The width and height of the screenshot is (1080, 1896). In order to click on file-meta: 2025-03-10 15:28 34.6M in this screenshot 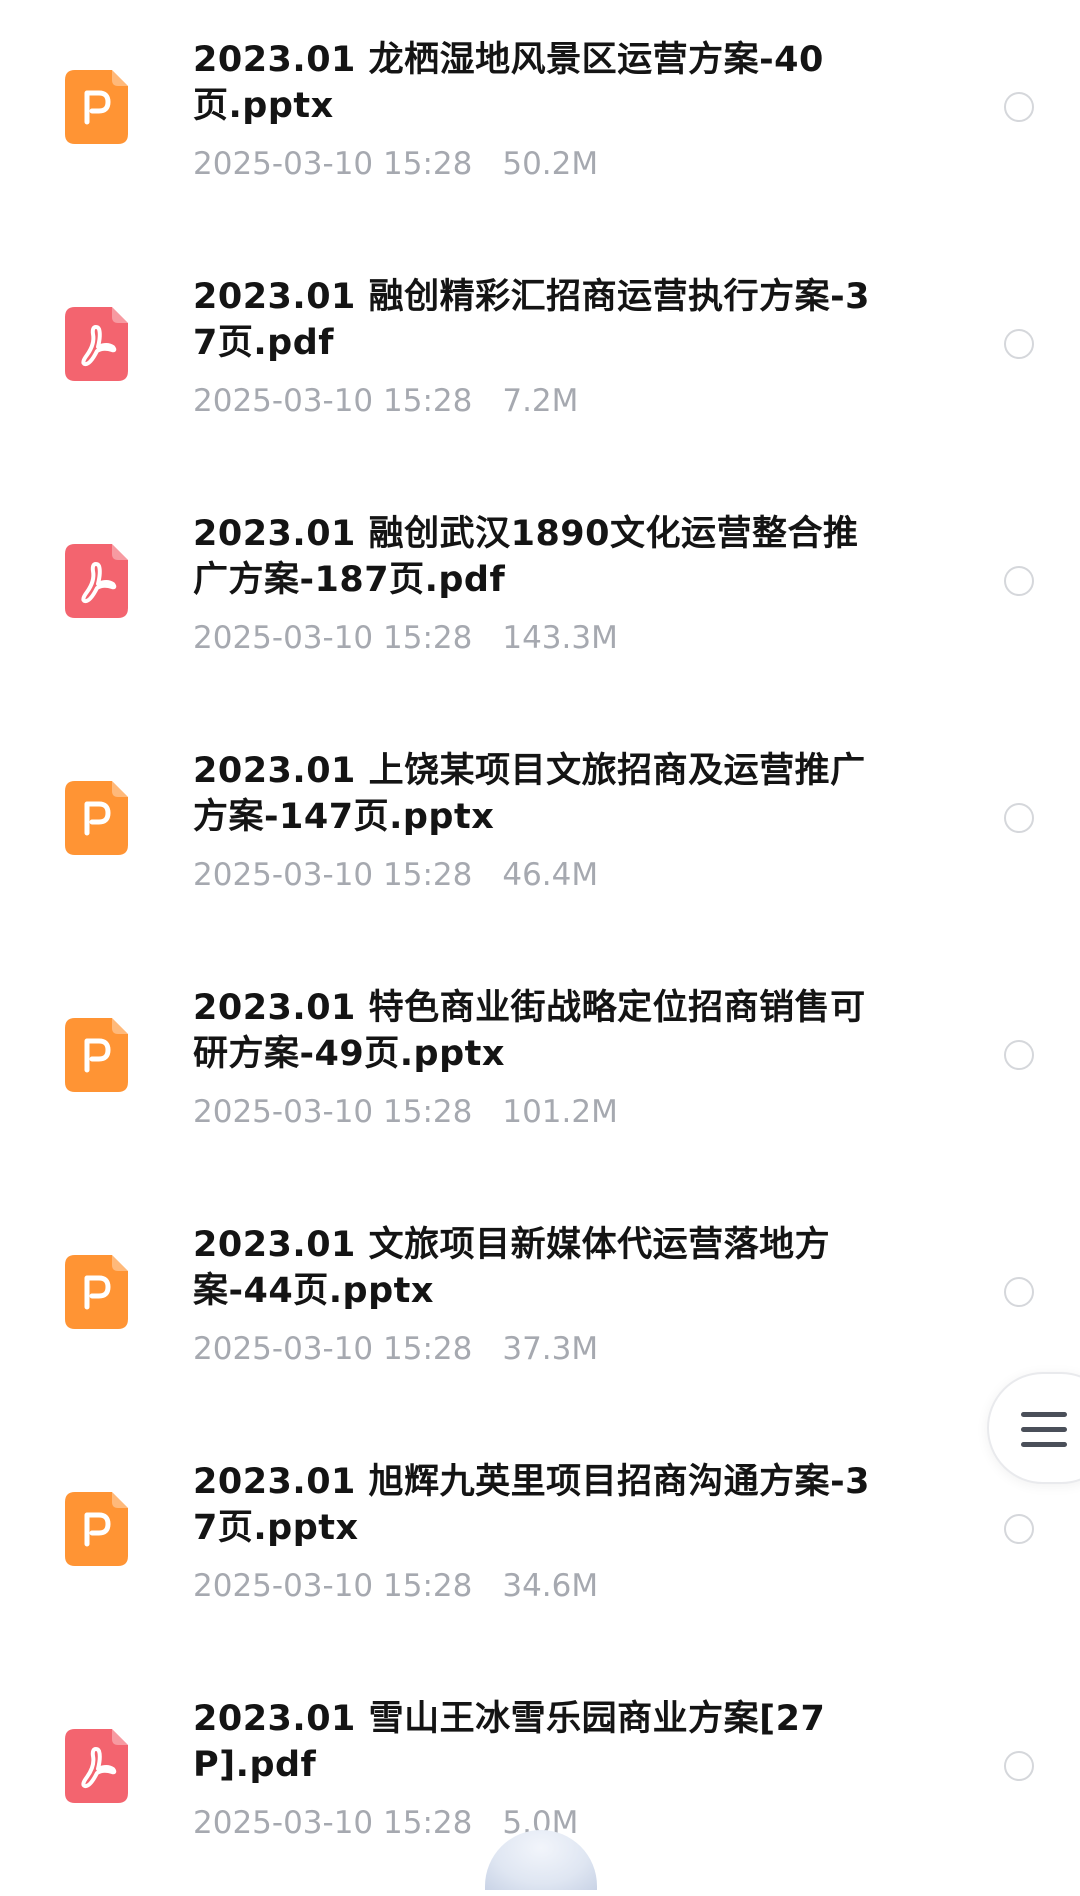, I will do `click(395, 1586)`.